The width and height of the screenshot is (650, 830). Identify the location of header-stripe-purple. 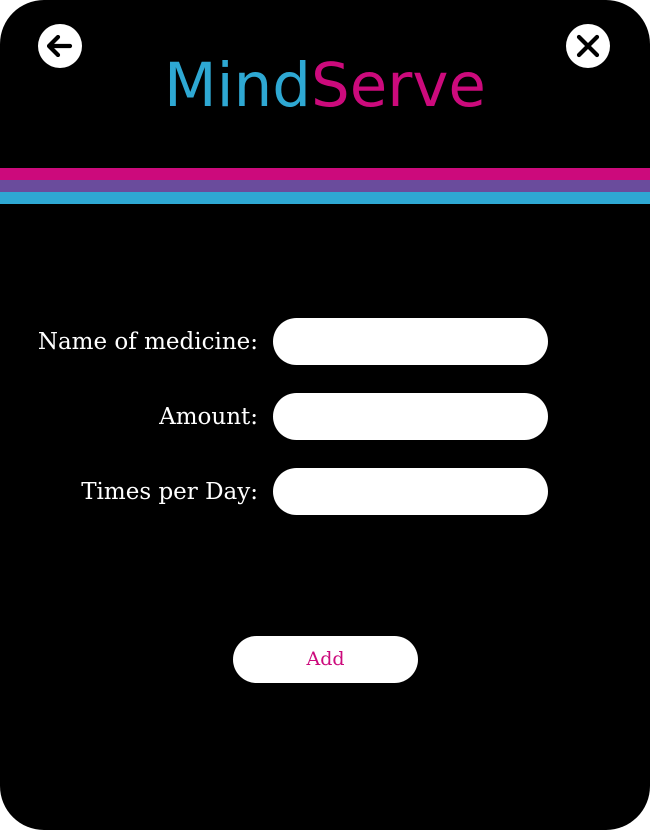
(325, 186).